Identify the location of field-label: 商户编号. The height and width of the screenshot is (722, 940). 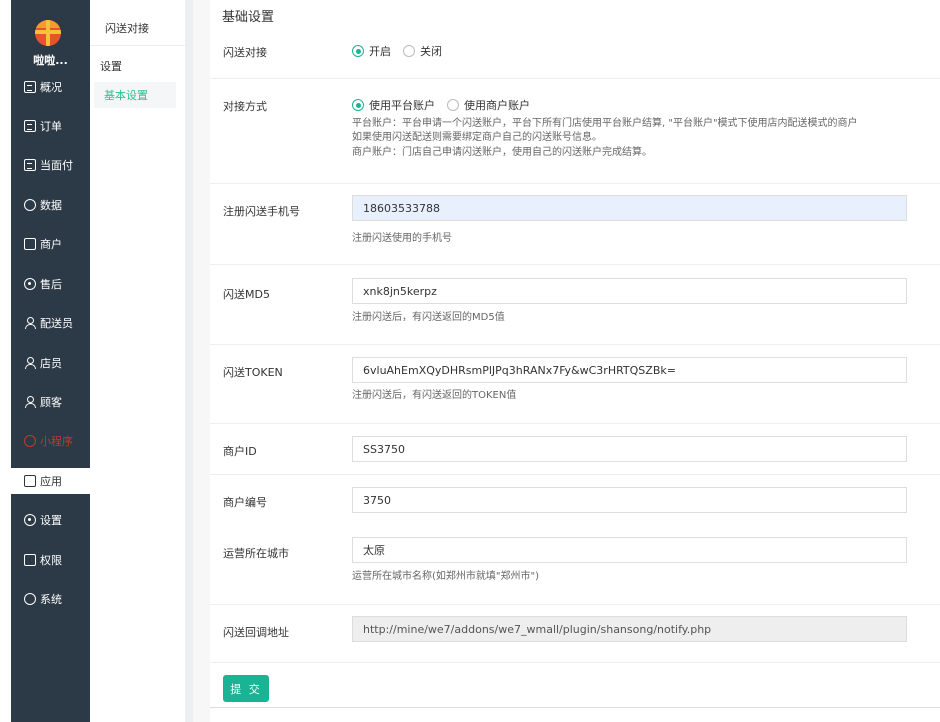
(245, 502).